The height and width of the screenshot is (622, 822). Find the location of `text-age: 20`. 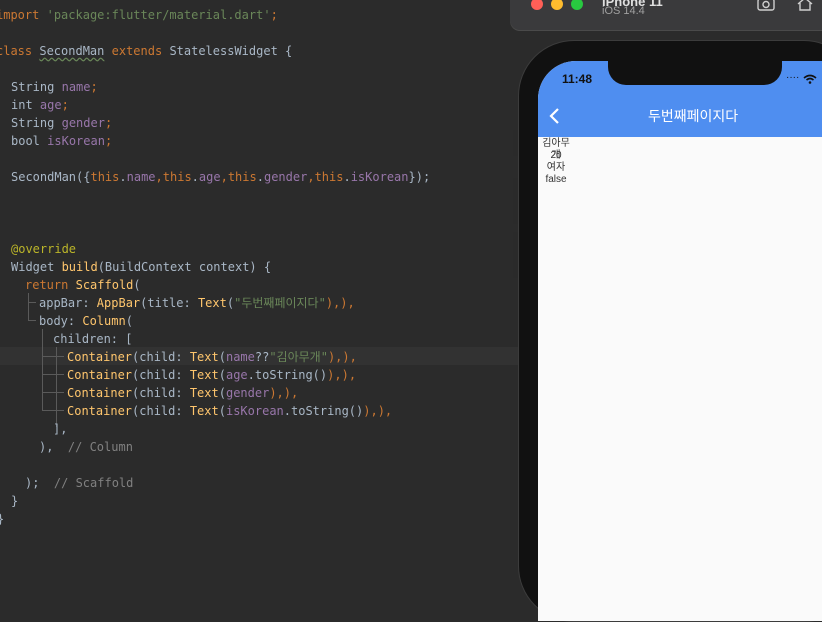

text-age: 20 is located at coordinates (556, 155).